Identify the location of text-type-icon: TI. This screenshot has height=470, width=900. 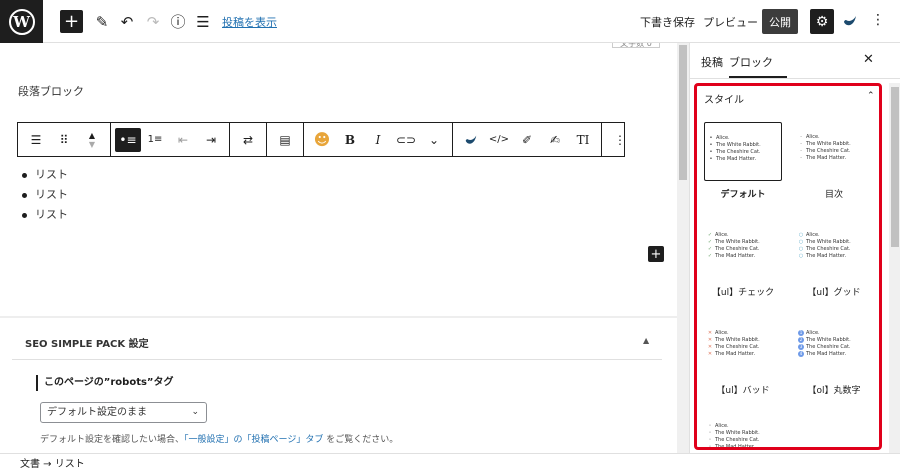
(583, 139).